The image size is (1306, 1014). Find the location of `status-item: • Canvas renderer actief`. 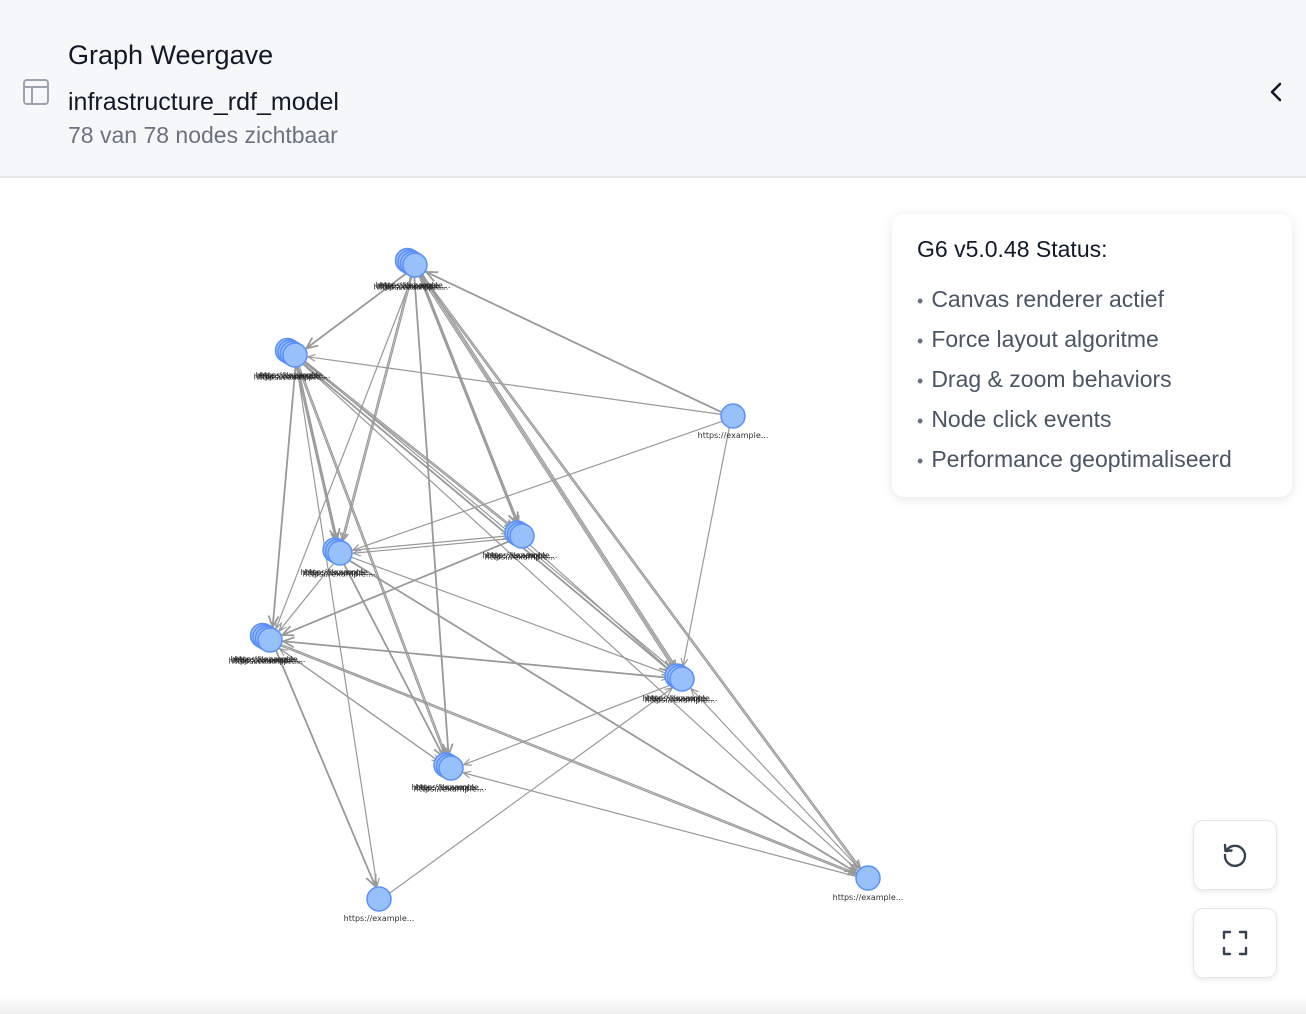

status-item: • Canvas renderer actief is located at coordinates (1040, 299).